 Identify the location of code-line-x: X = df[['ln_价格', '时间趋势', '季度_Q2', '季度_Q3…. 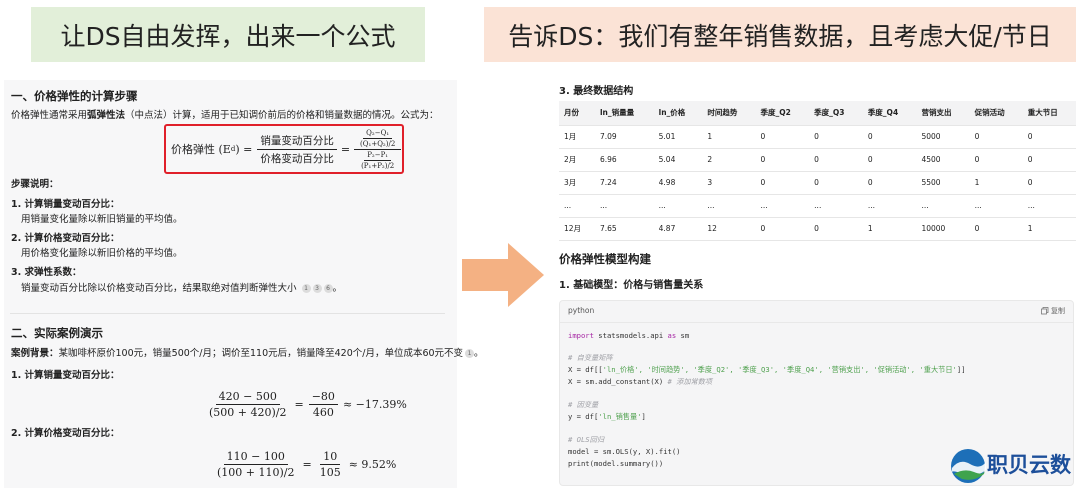
(767, 369).